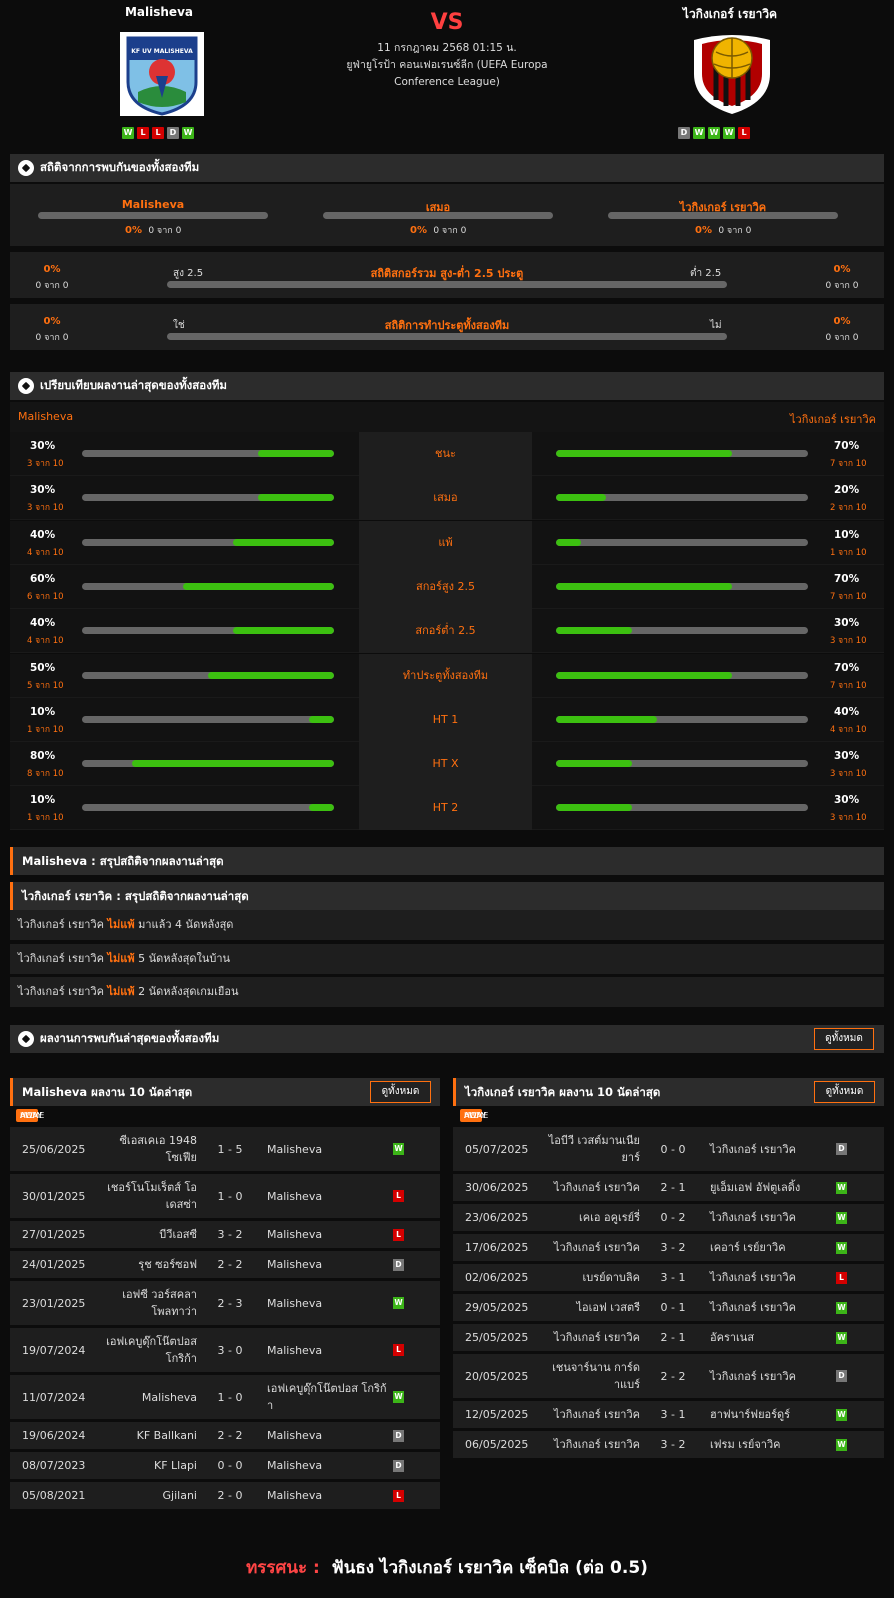  I want to click on summary-keyword: ไม่แพ้, so click(121, 924).